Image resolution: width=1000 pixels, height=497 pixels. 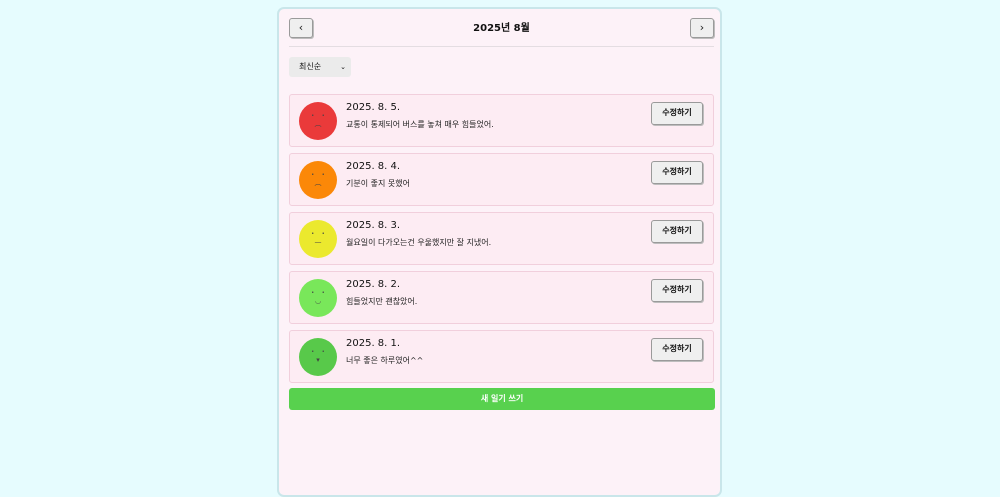 I want to click on mood-sad-icon: • • ︵, so click(x=318, y=180).